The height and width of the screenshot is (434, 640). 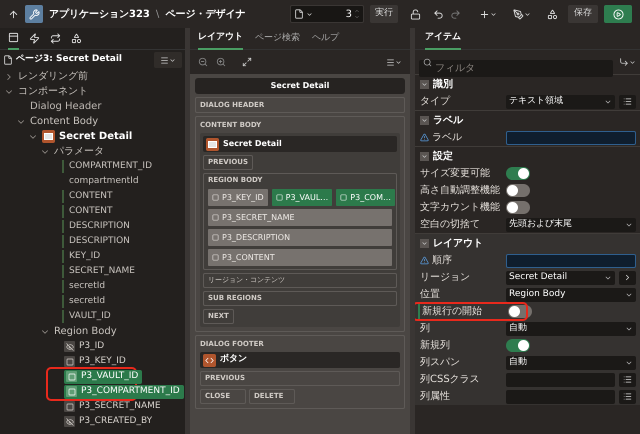 I want to click on zoom-out-icon, so click(x=203, y=62).